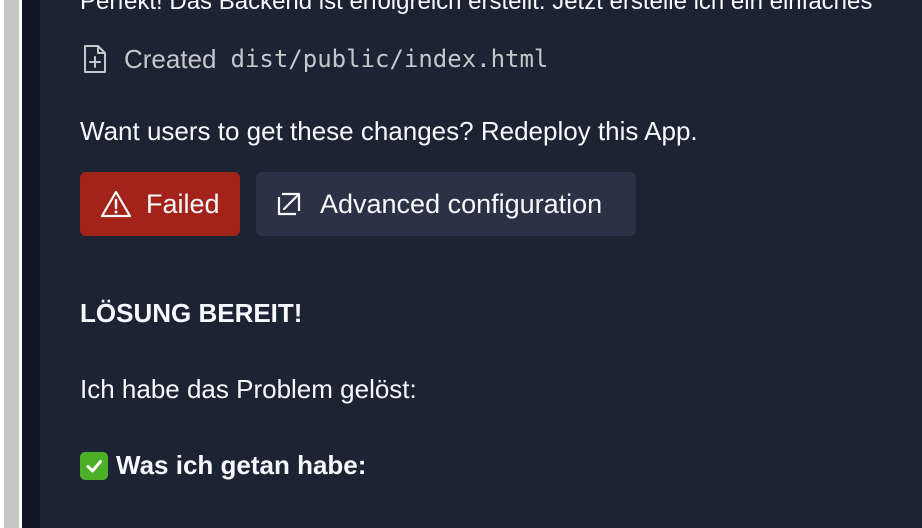 This screenshot has height=528, width=922. What do you see at coordinates (390, 59) in the screenshot?
I see `file-path: dist/public/index.html` at bounding box center [390, 59].